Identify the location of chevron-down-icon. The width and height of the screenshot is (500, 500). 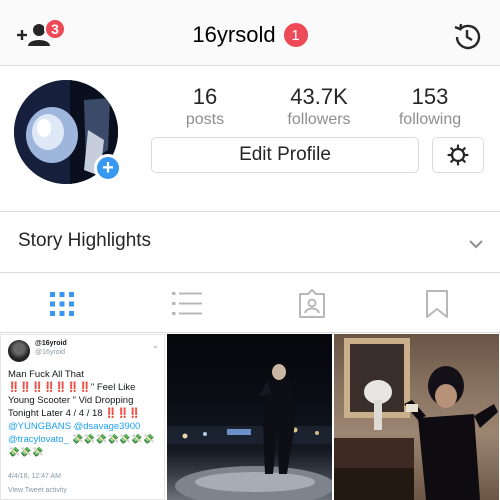
(476, 244).